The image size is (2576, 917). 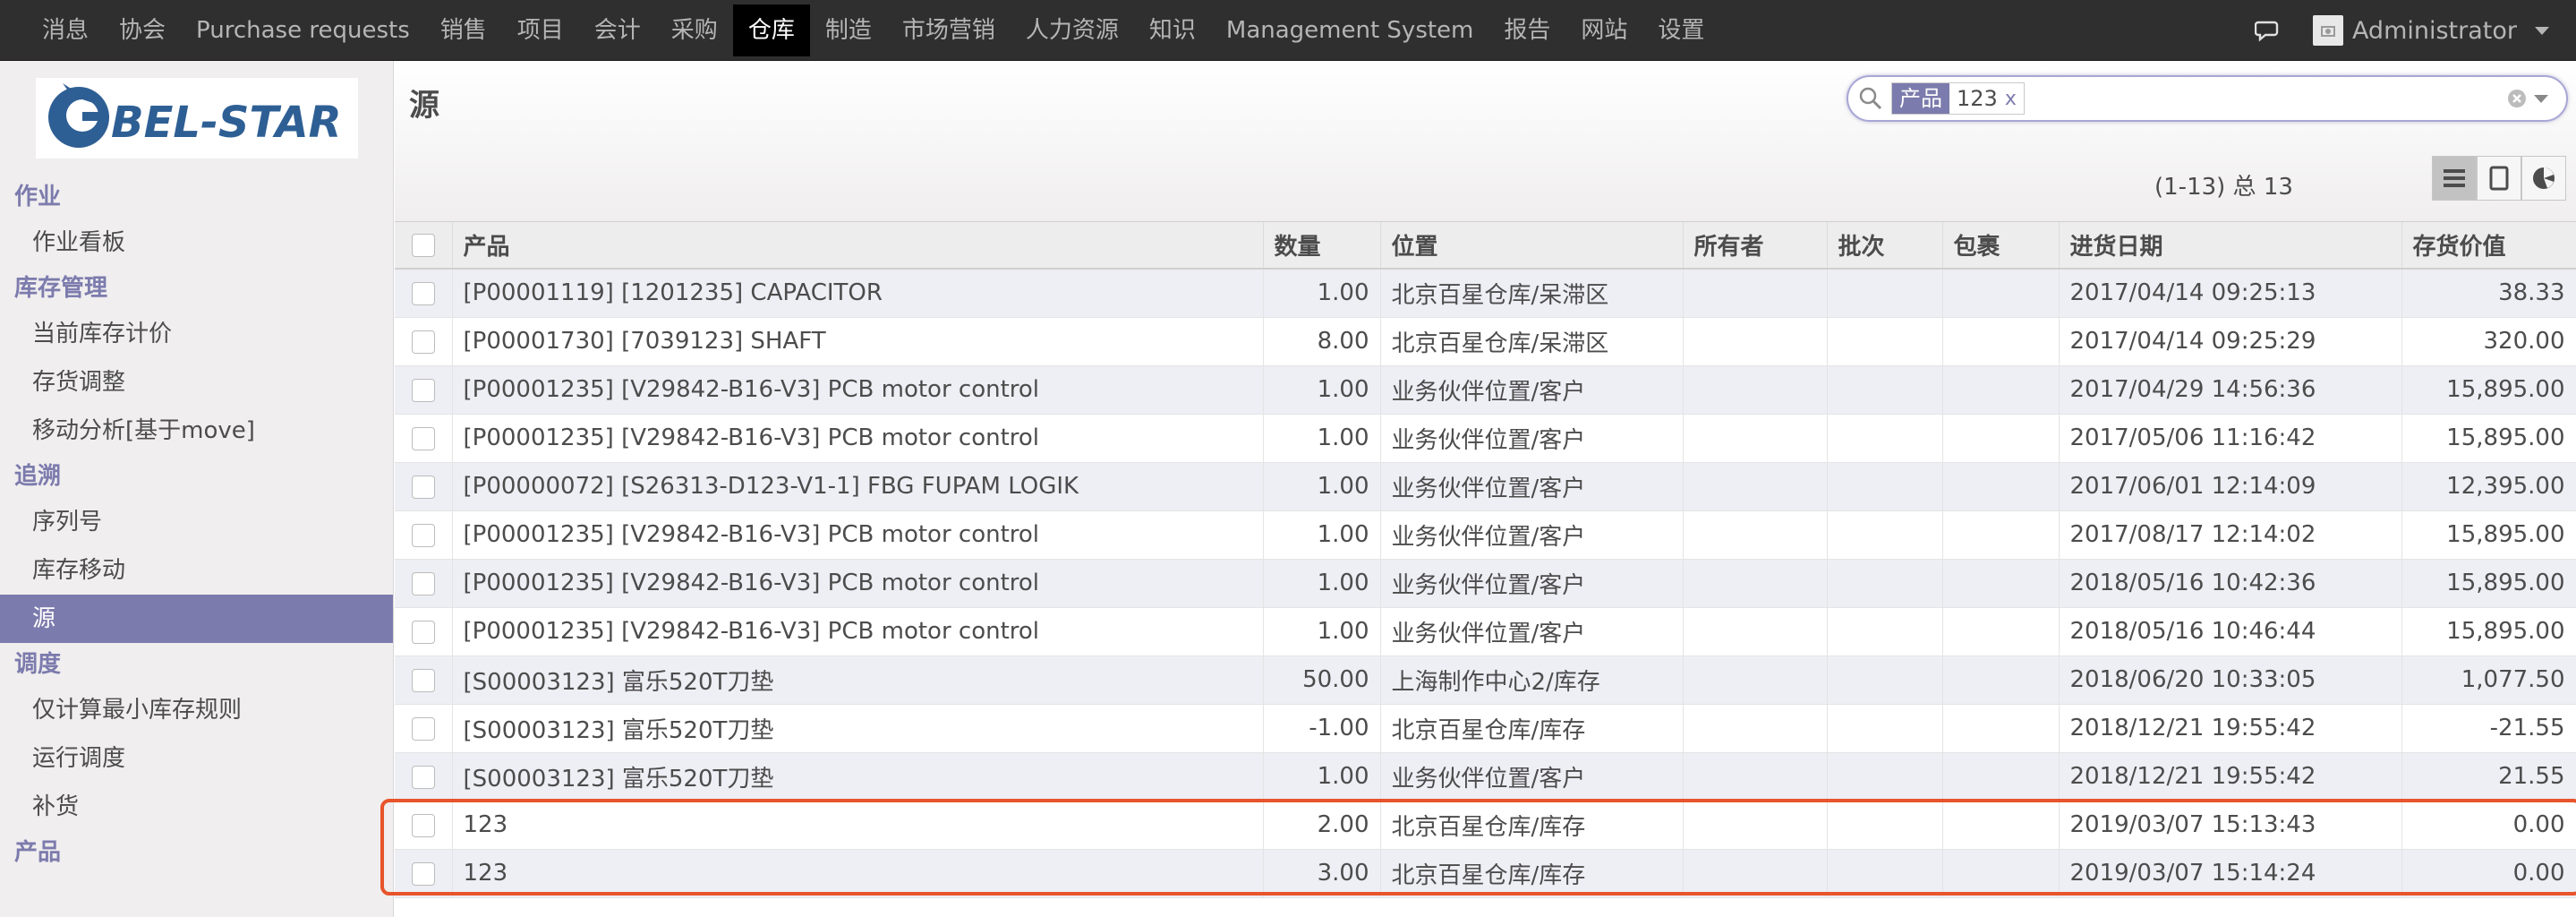 What do you see at coordinates (2268, 30) in the screenshot?
I see `chat-icon` at bounding box center [2268, 30].